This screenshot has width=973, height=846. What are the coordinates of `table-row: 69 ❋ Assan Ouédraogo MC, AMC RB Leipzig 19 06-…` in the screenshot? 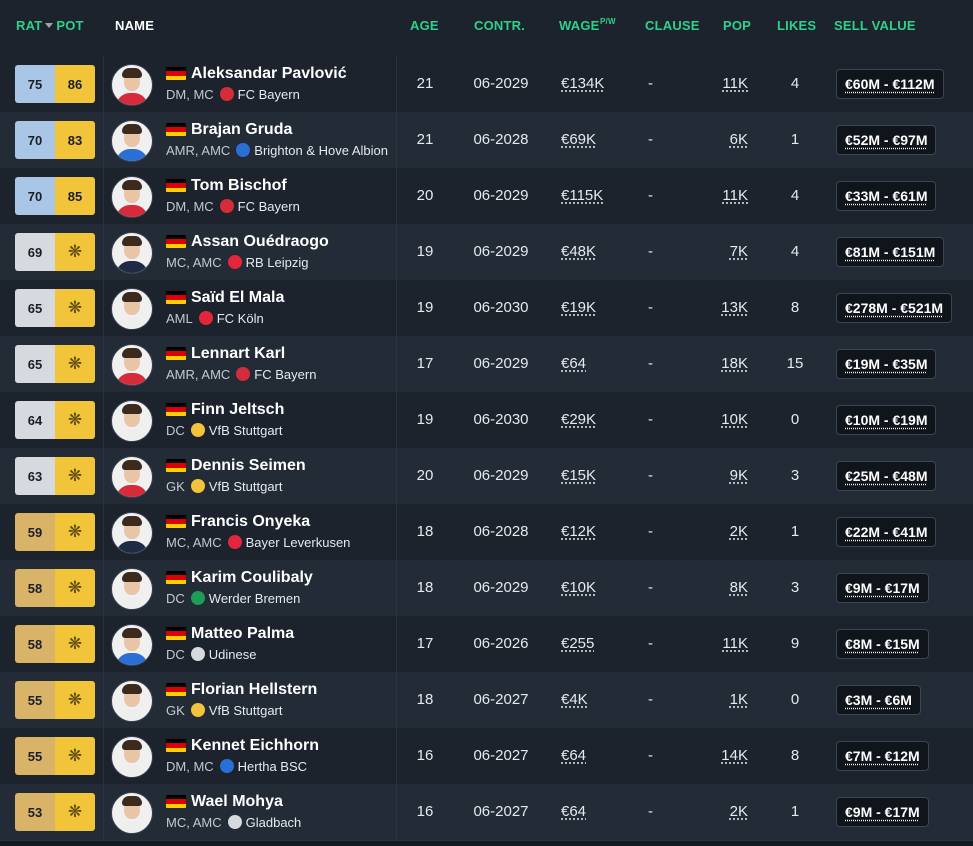 It's located at (486, 252).